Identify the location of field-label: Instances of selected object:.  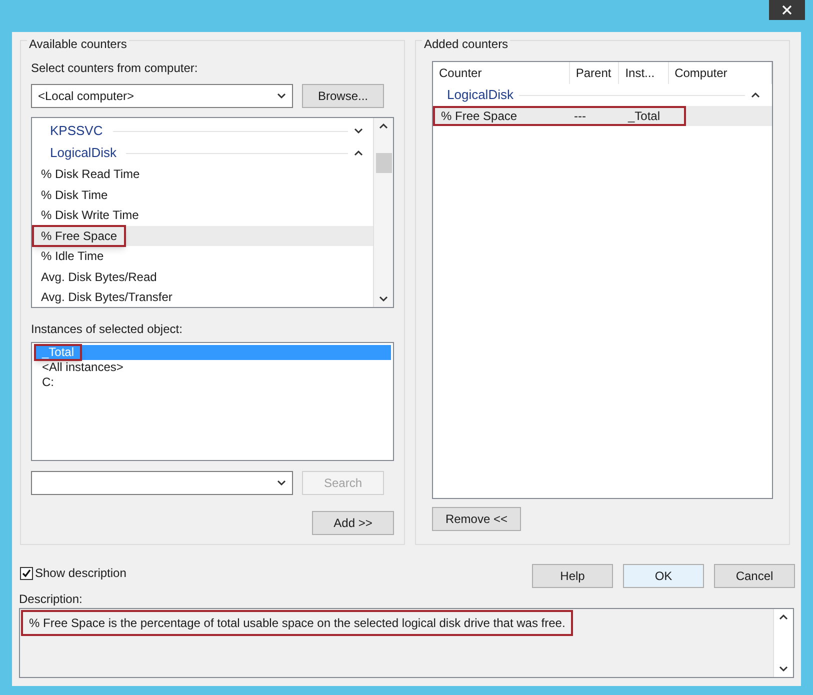
(107, 329).